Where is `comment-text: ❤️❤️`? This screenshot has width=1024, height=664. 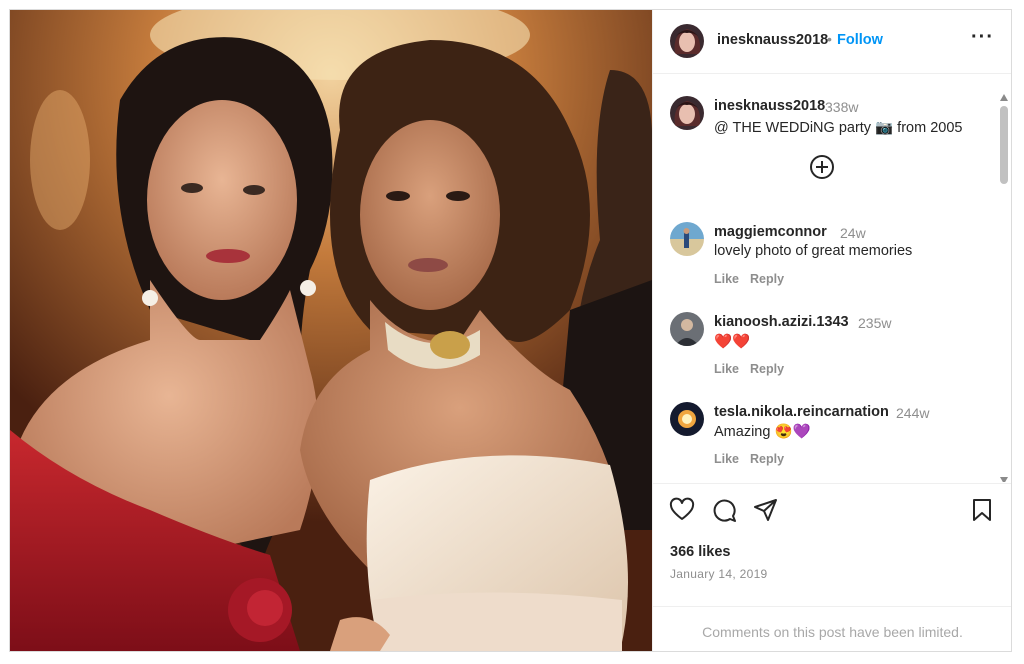
comment-text: ❤️❤️ is located at coordinates (732, 342).